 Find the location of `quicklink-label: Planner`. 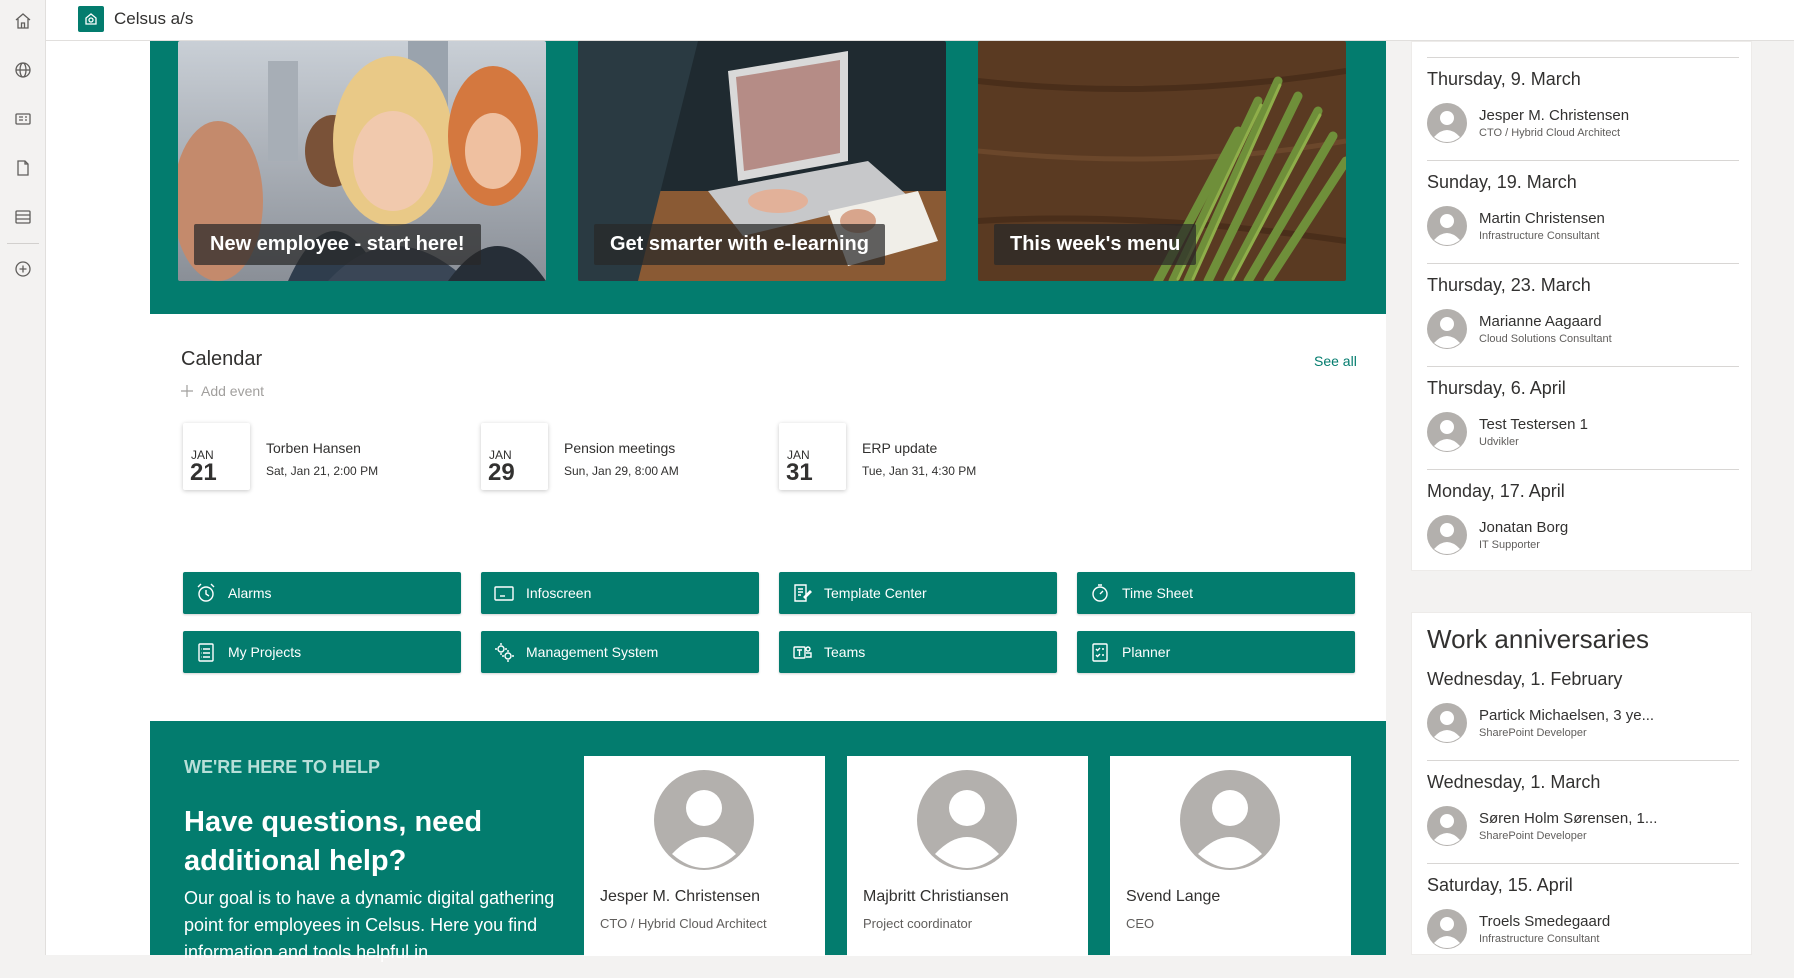

quicklink-label: Planner is located at coordinates (1146, 652).